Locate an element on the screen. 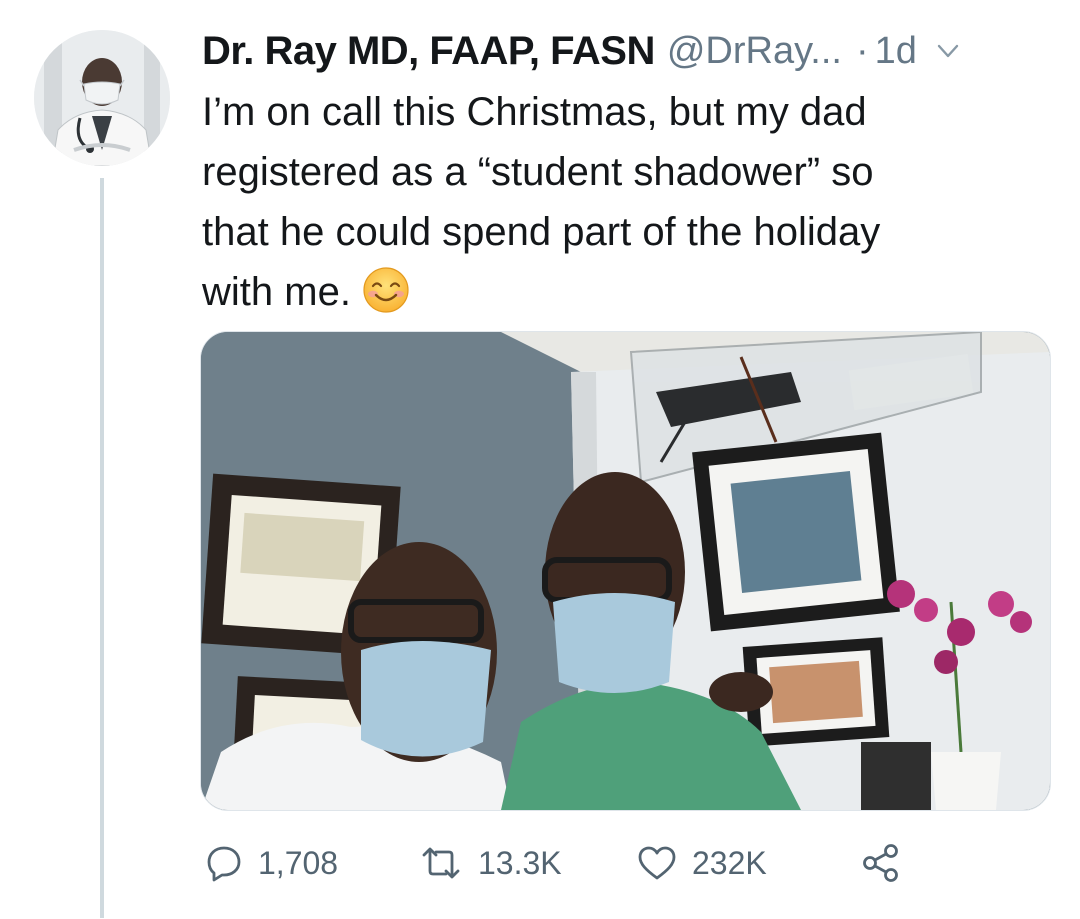  tweet-header: Dr. Ray MD, FAAP, FASN @DrRay... · 1d is located at coordinates (627, 51).